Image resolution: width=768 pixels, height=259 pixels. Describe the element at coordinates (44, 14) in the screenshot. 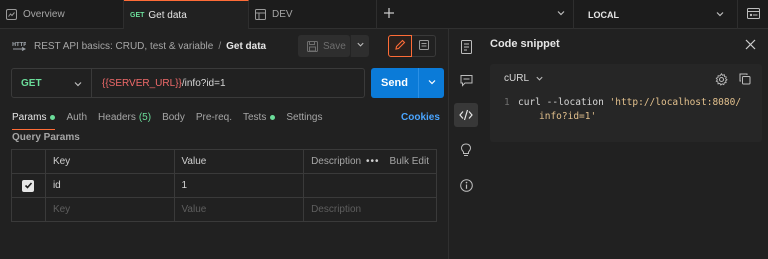

I see `tab-overview-label: Overview` at that location.